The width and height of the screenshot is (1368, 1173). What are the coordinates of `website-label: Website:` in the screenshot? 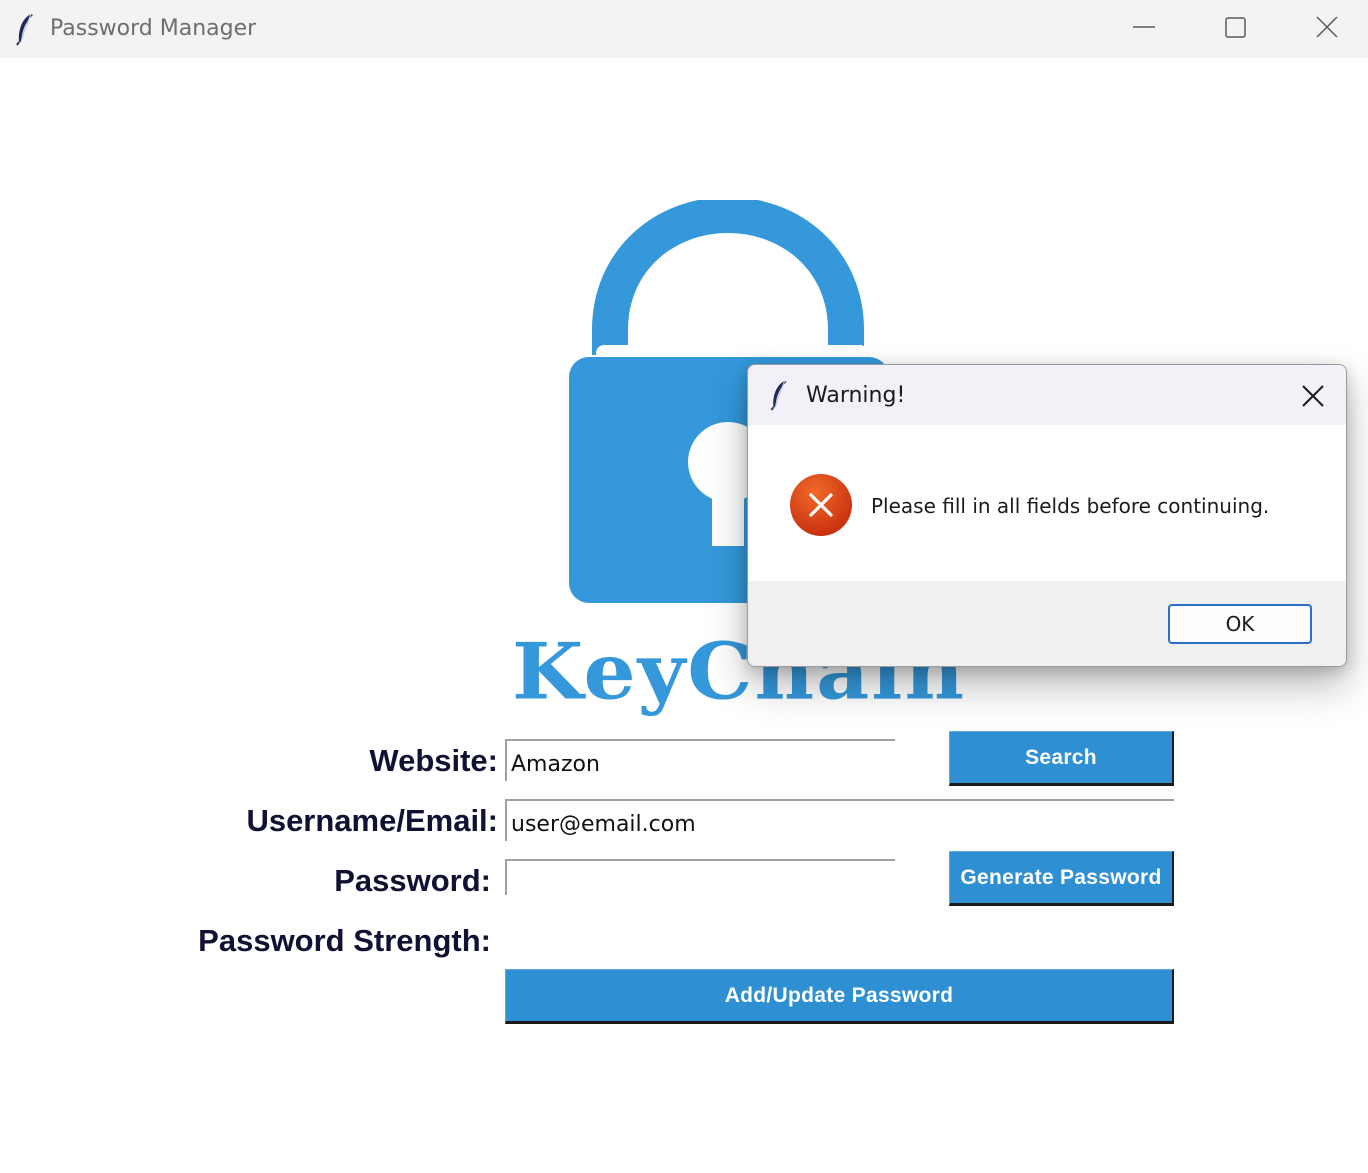 It's located at (433, 760).